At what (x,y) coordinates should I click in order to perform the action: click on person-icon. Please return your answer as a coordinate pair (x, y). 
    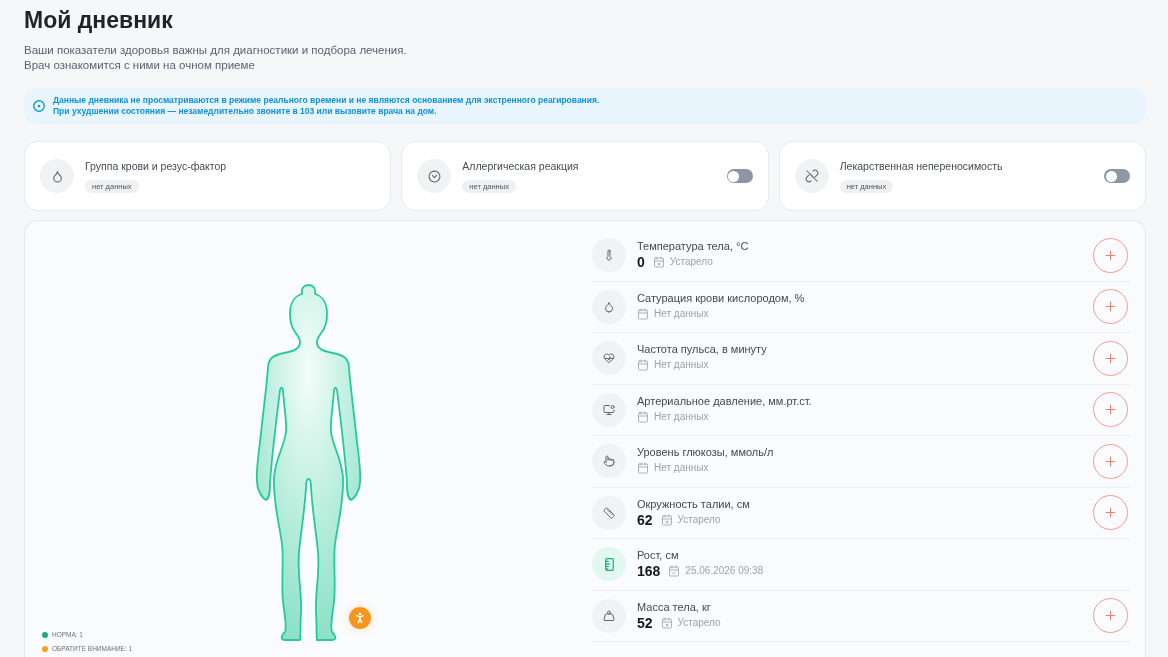
    Looking at the image, I should click on (360, 618).